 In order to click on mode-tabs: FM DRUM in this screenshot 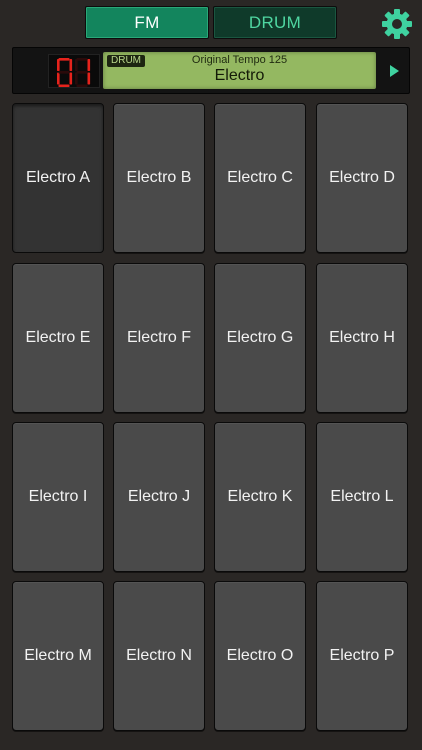, I will do `click(211, 23)`.